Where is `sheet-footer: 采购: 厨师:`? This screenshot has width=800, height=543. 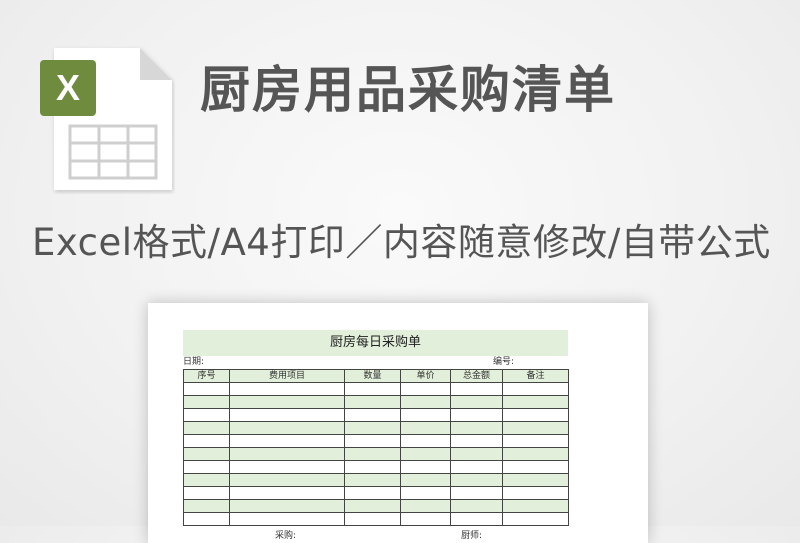 sheet-footer: 采购: 厨师: is located at coordinates (375, 533).